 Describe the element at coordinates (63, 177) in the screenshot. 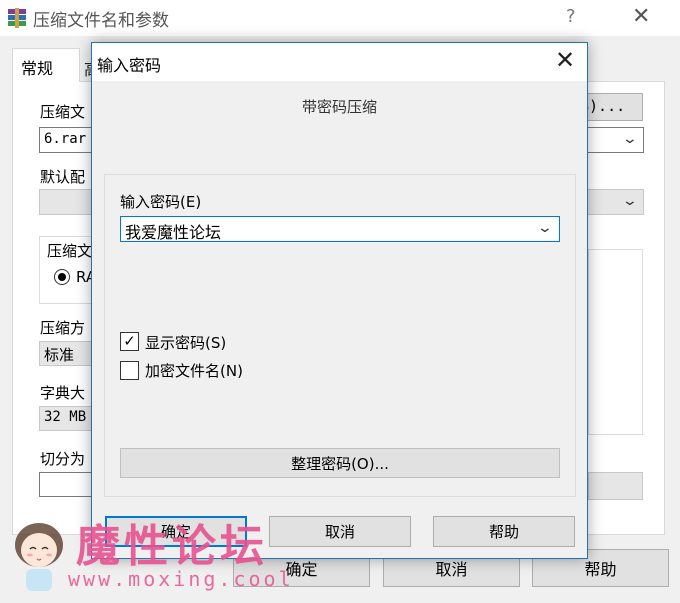

I see `default-profile-label: 默认配` at that location.